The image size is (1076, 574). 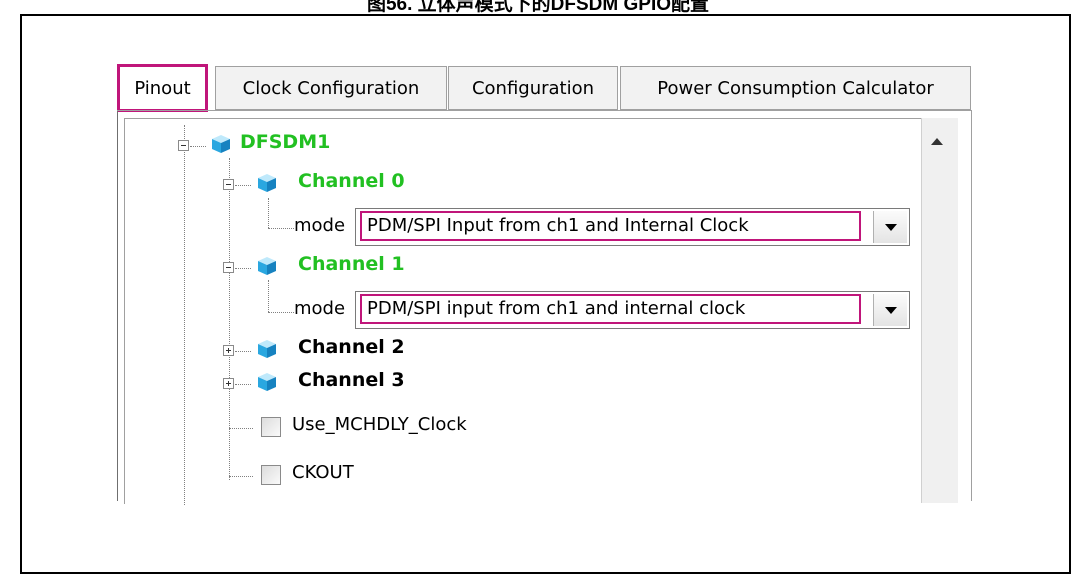 I want to click on tree-node-channel-2: Channel 2, so click(x=351, y=347).